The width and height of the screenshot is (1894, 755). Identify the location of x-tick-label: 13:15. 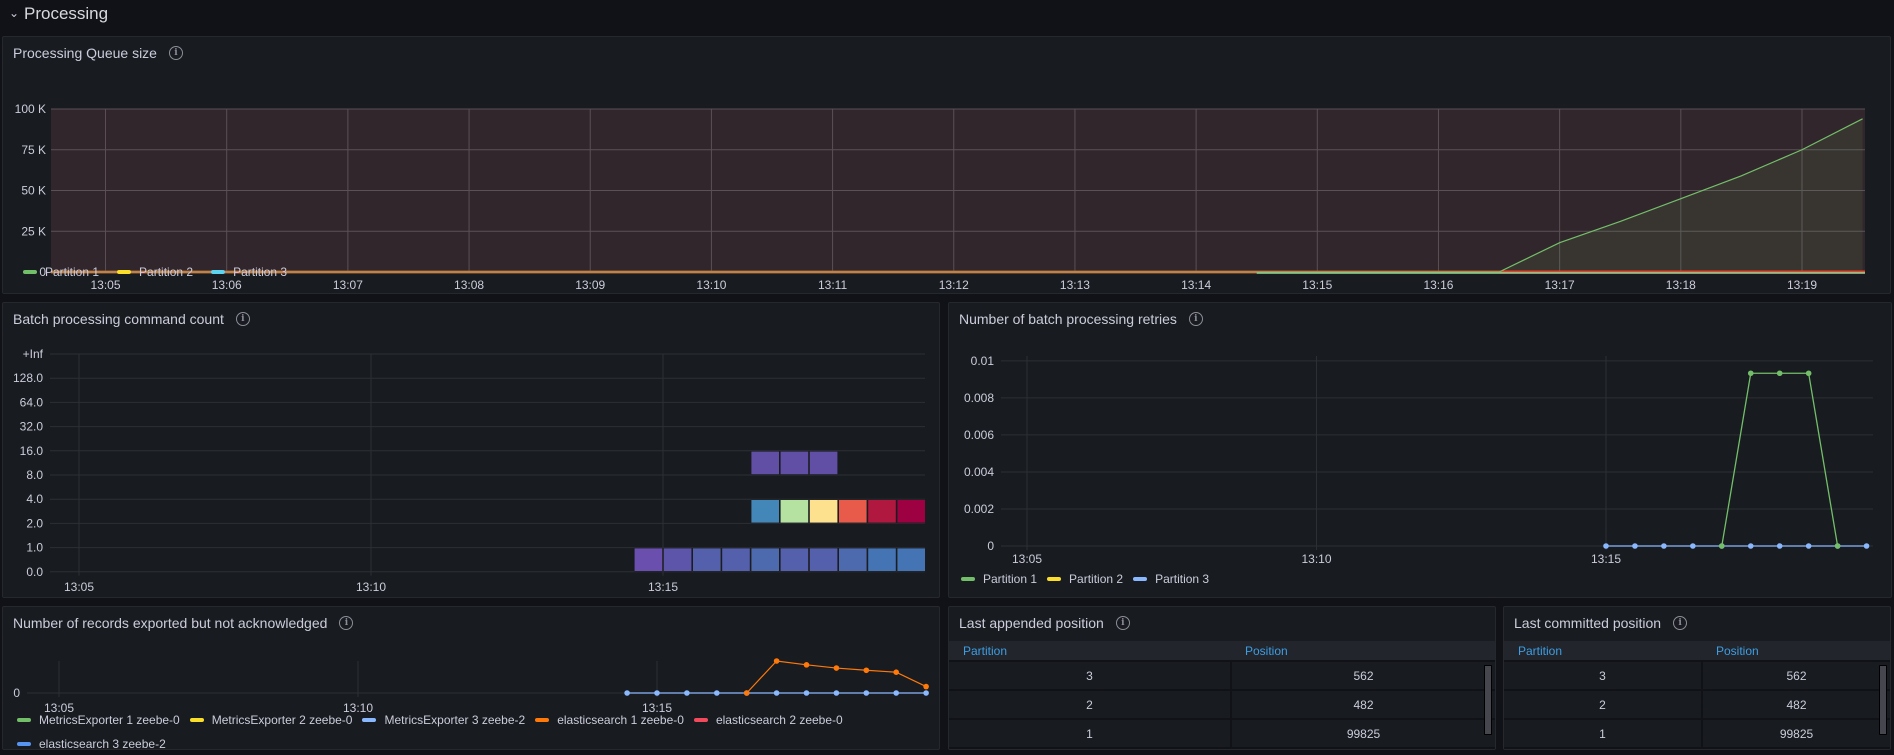
(663, 587).